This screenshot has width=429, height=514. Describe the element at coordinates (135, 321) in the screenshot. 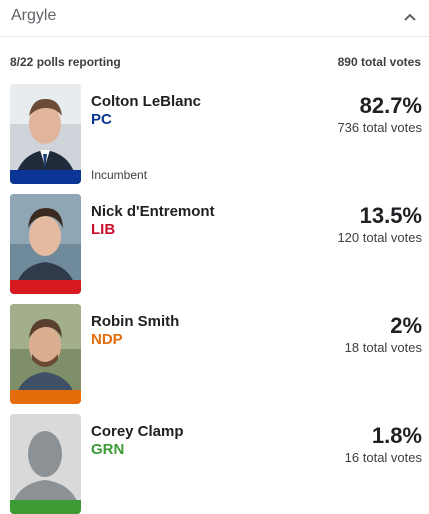

I see `candidate-name: Robin Smith` at that location.